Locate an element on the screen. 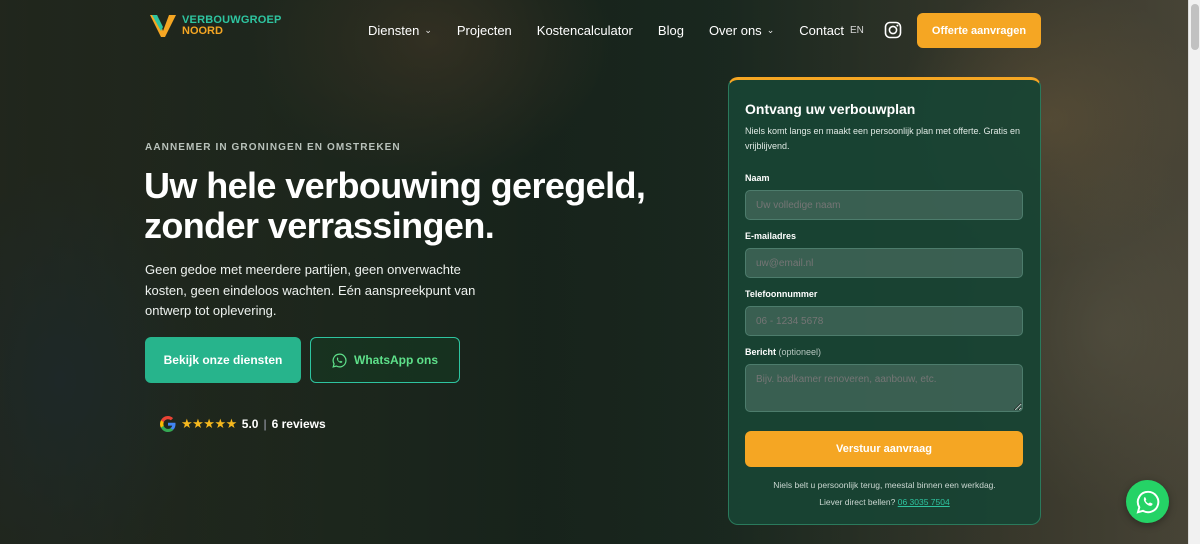 The width and height of the screenshot is (1200, 544). message-label: Bericht (optioneel) is located at coordinates (783, 352).